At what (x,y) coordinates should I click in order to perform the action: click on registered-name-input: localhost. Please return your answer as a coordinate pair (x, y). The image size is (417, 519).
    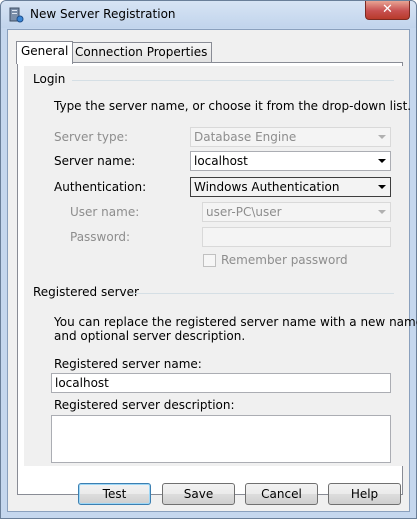
    Looking at the image, I should click on (221, 383).